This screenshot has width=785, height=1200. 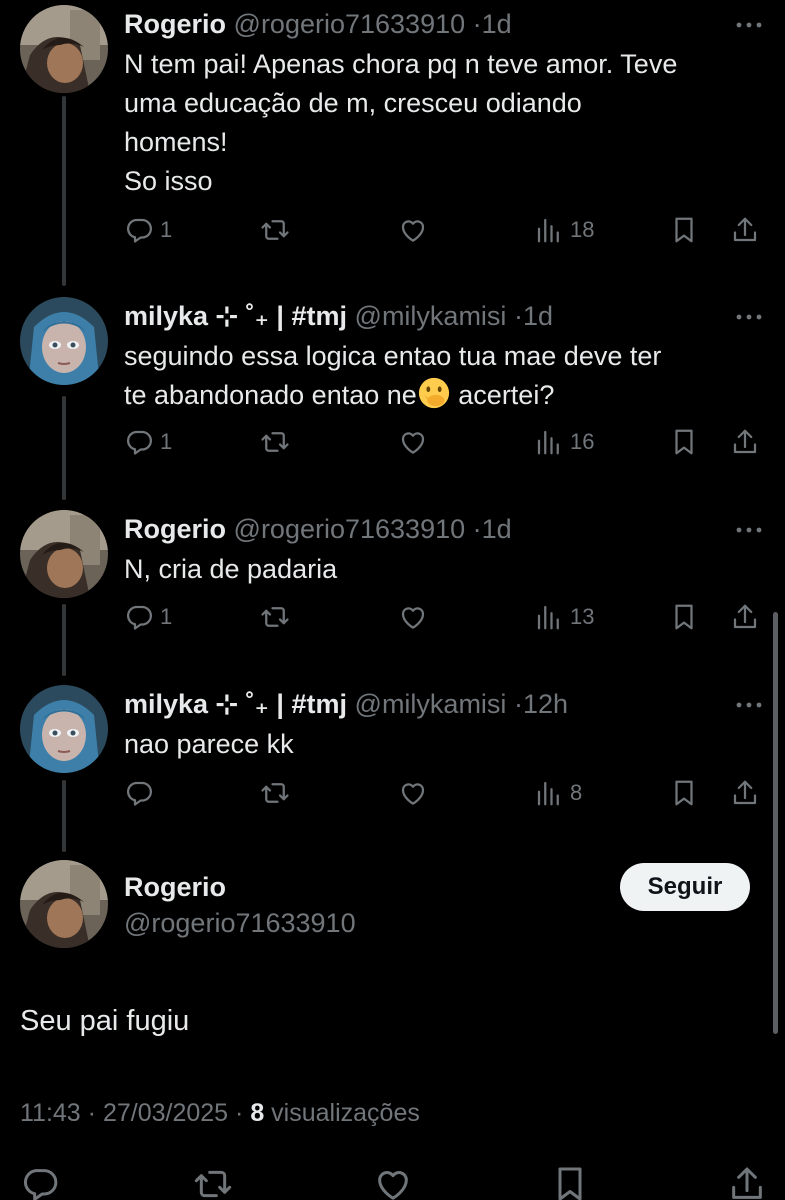 What do you see at coordinates (105, 1021) in the screenshot?
I see `main-tweet-text: Seu pai fugiu` at bounding box center [105, 1021].